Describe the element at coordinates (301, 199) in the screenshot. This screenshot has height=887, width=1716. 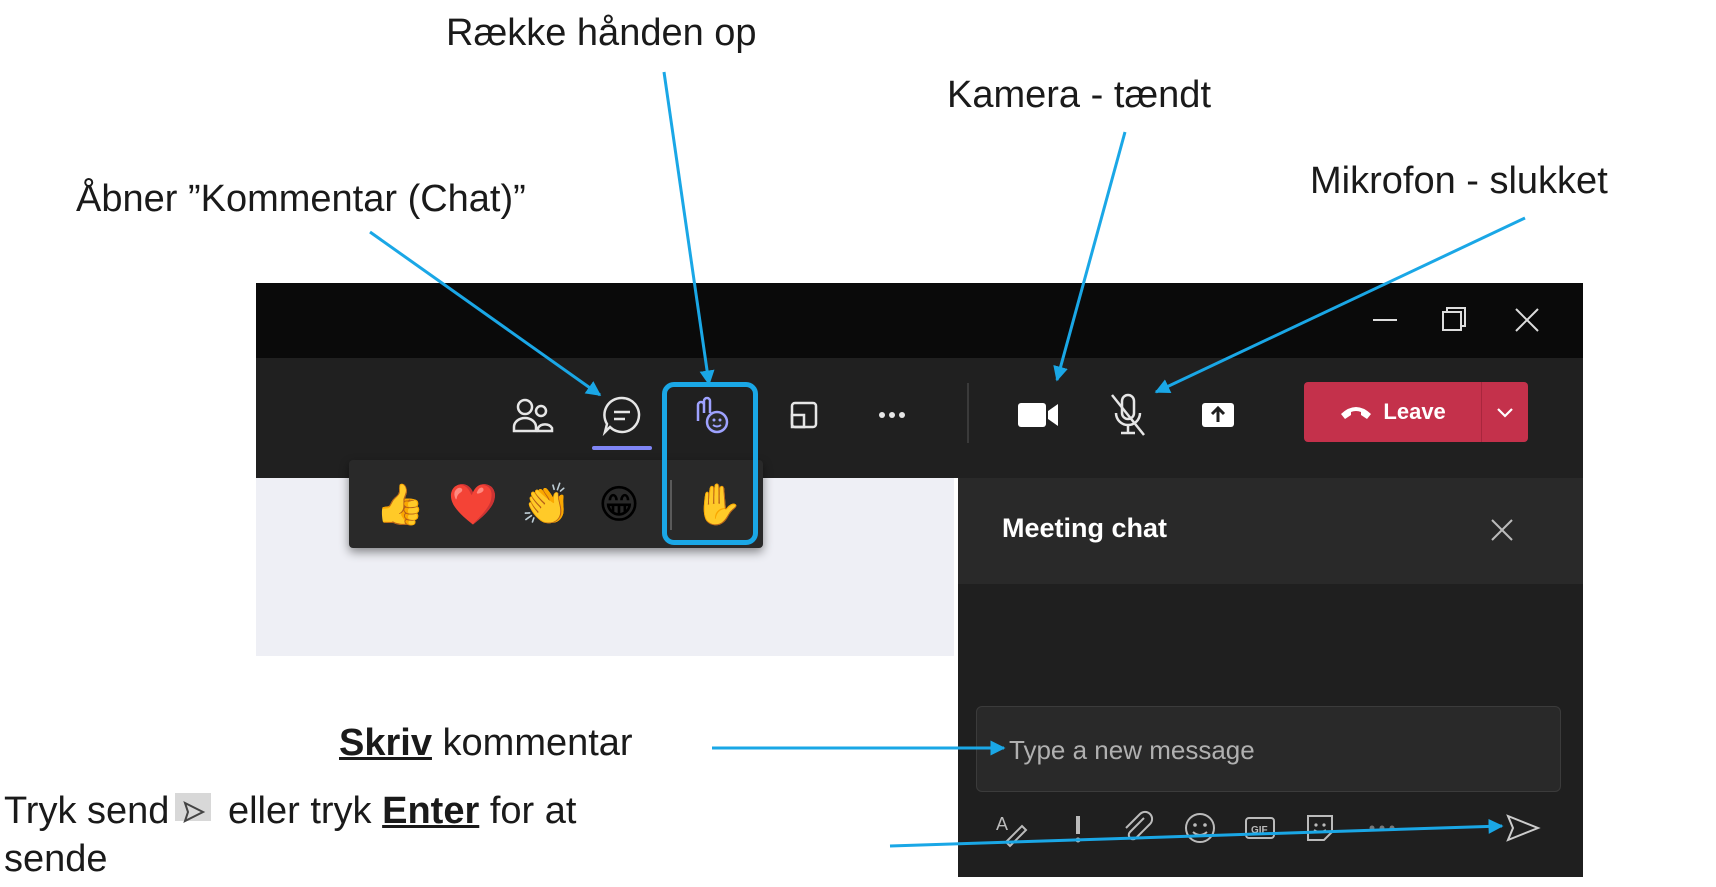
I see `annotation-open-chat: Åbner ”Kommentar (Chat)”` at that location.